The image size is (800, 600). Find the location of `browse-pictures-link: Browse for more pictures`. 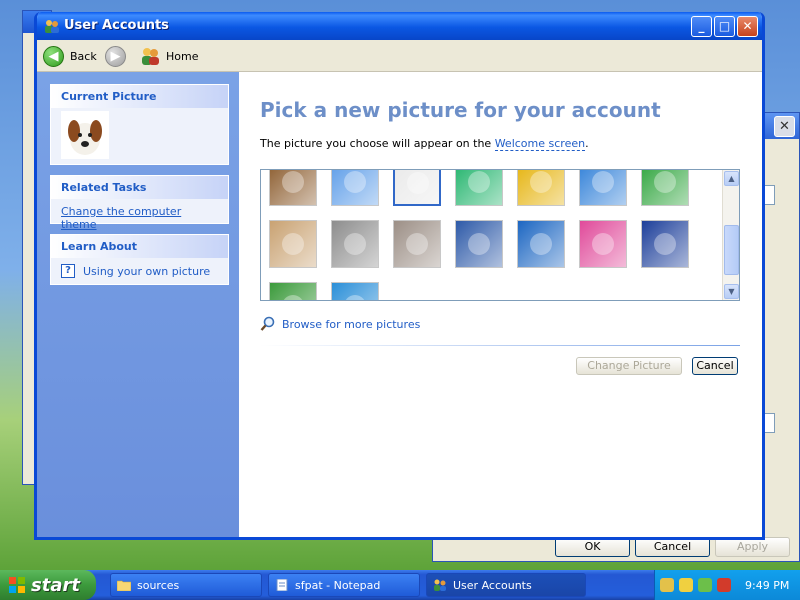

browse-pictures-link: Browse for more pictures is located at coordinates (340, 324).